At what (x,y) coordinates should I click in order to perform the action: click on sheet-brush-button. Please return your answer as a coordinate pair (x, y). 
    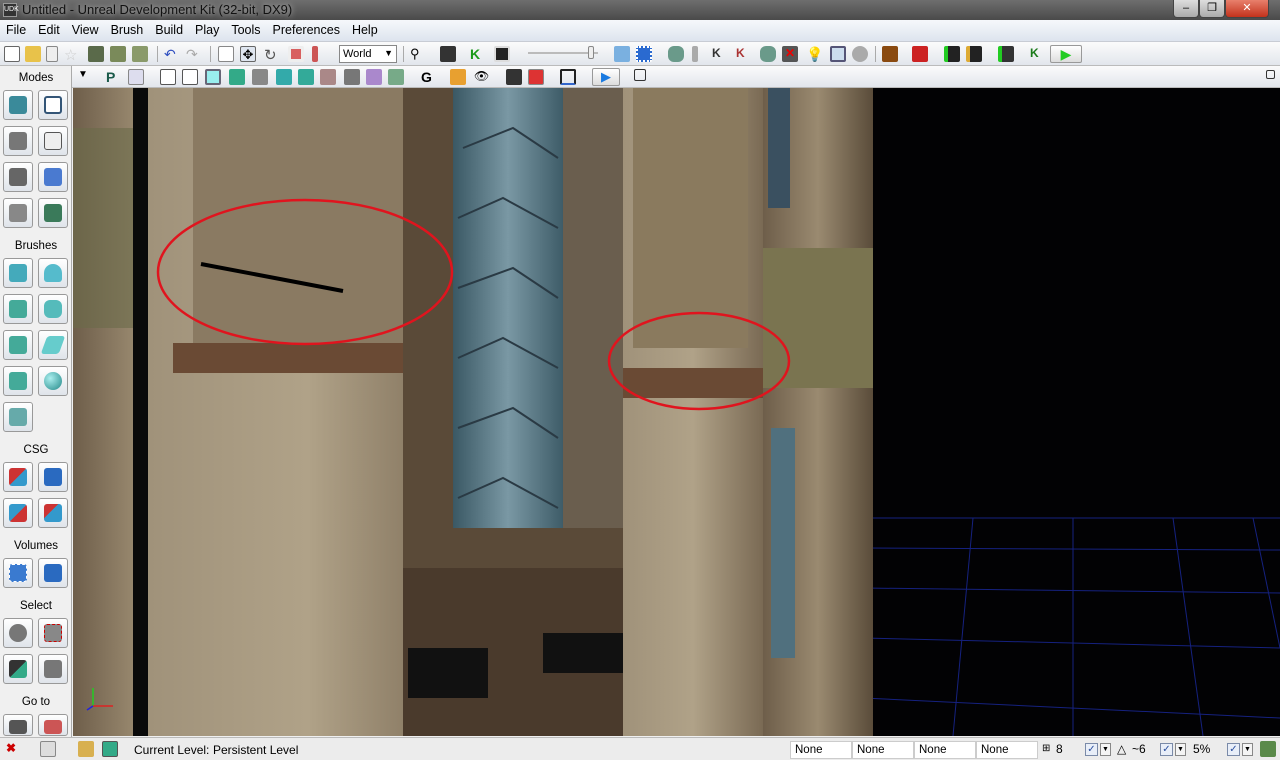
    Looking at the image, I should click on (53, 345).